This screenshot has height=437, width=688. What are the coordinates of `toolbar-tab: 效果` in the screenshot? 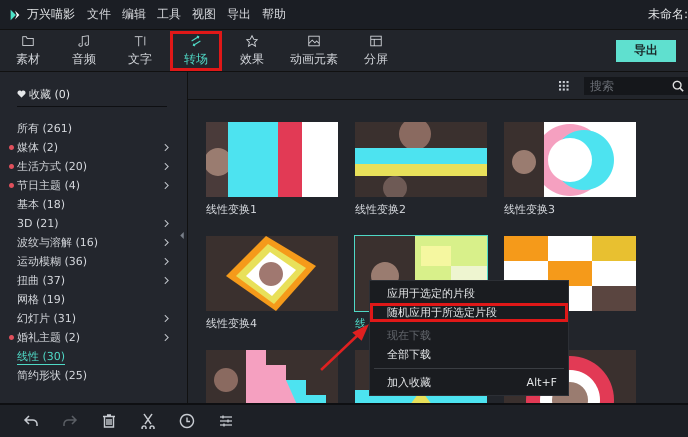 It's located at (252, 50).